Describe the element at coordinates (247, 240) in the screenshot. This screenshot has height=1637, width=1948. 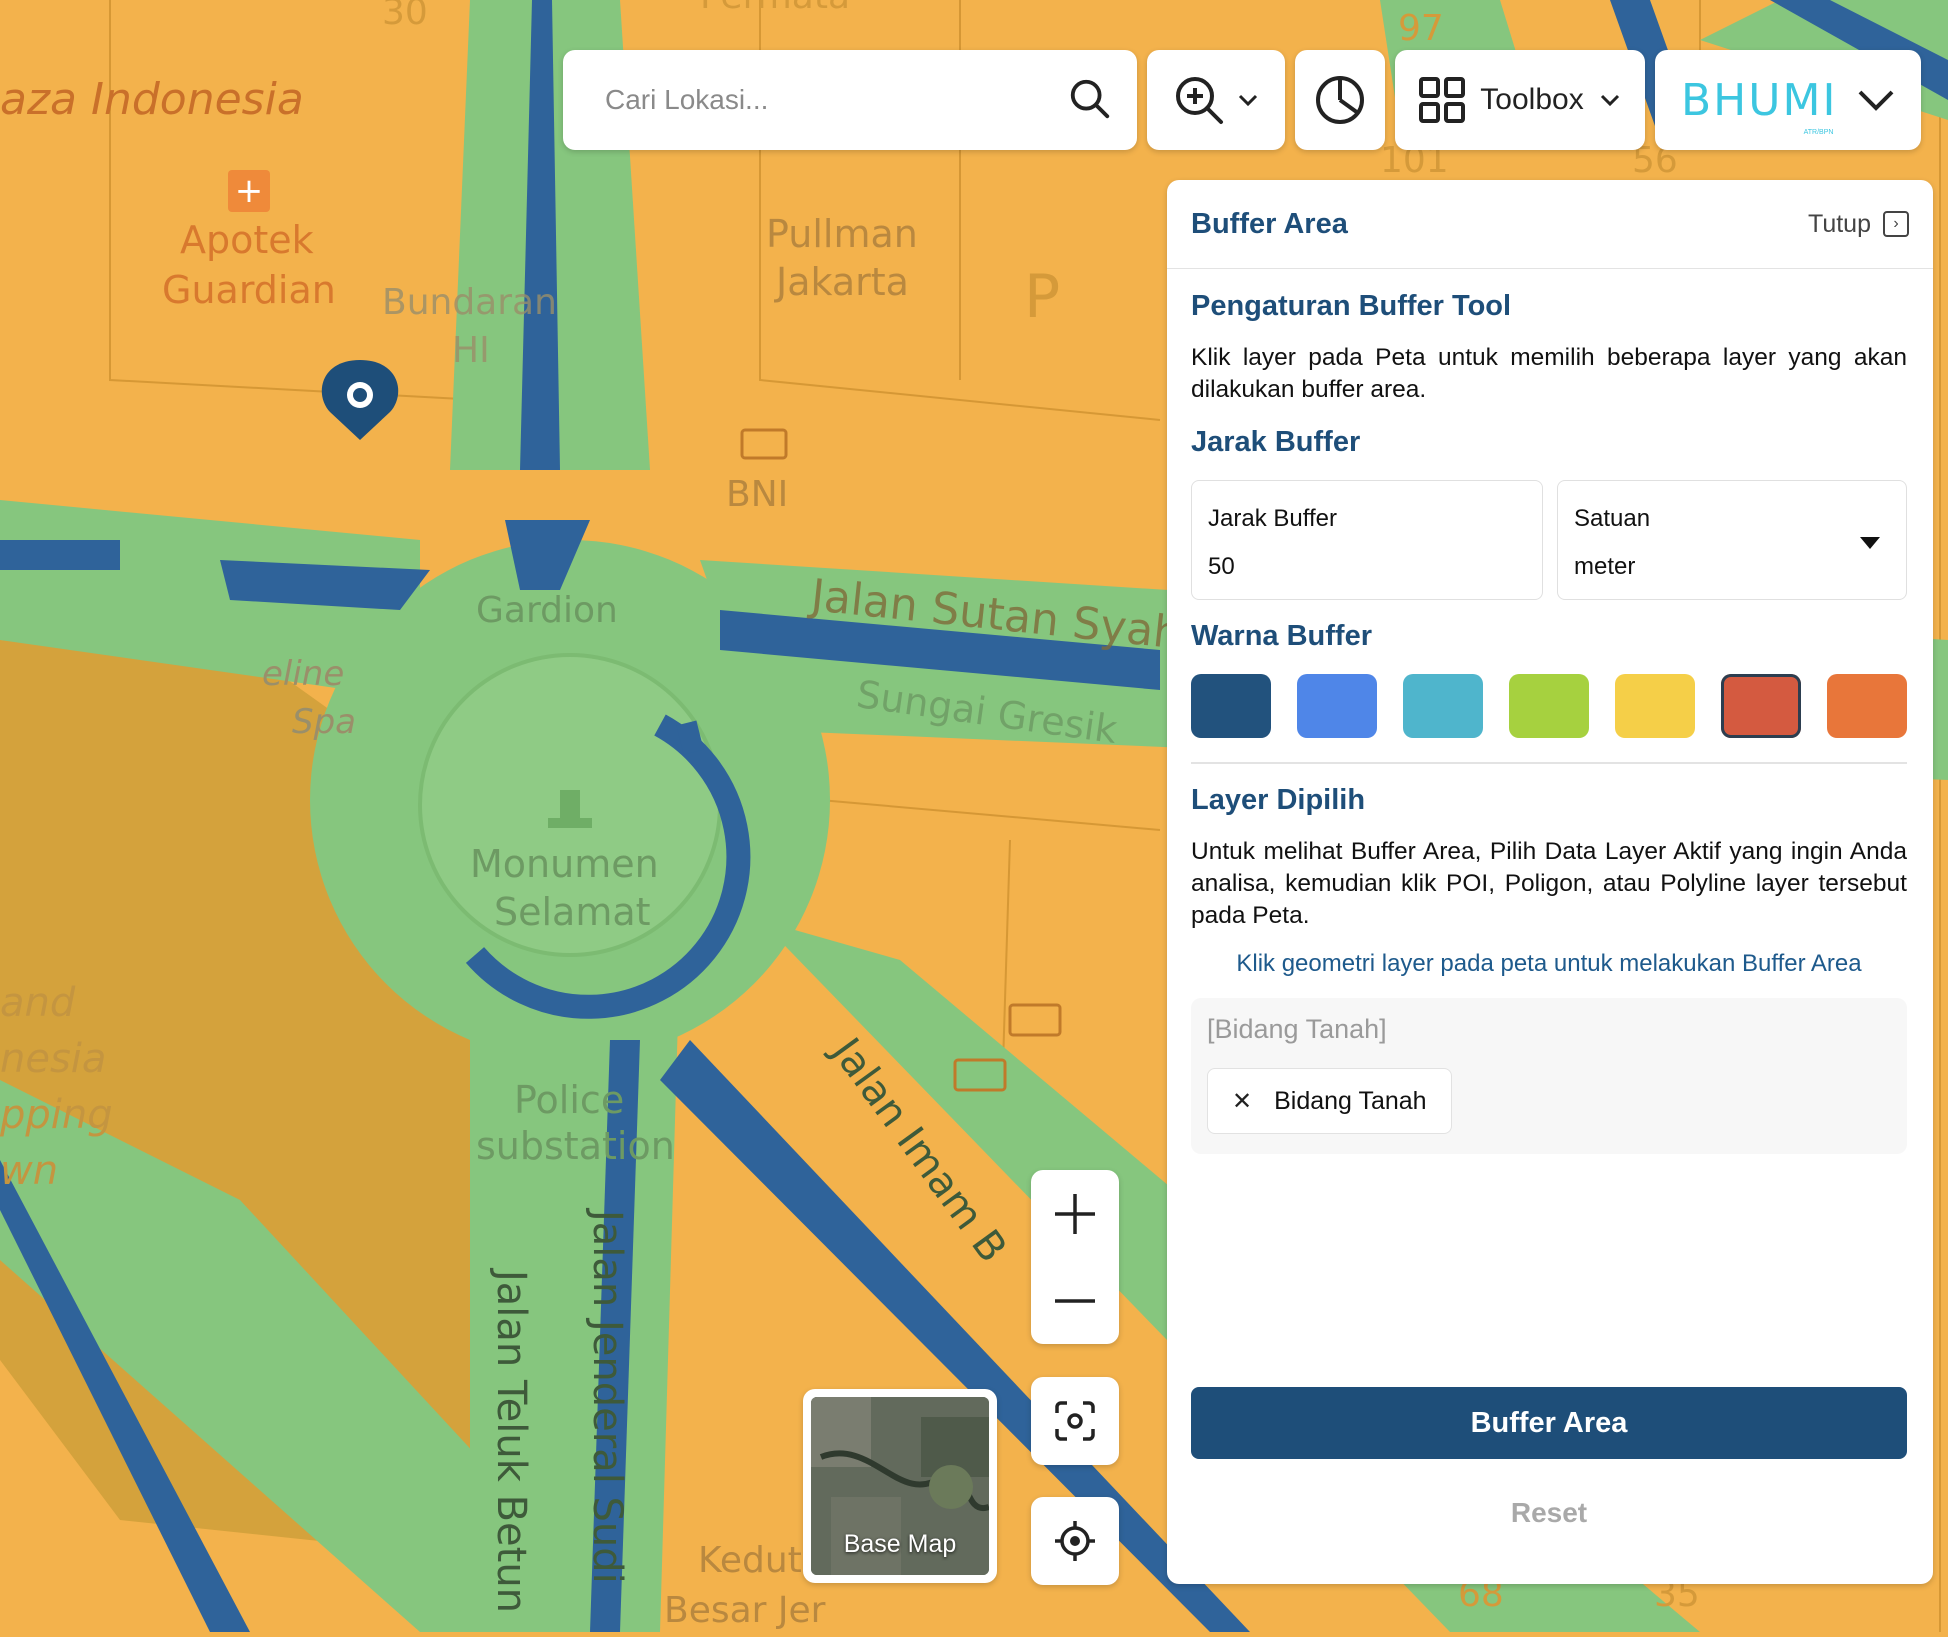
I see `map-label-apotek: Apotek` at that location.